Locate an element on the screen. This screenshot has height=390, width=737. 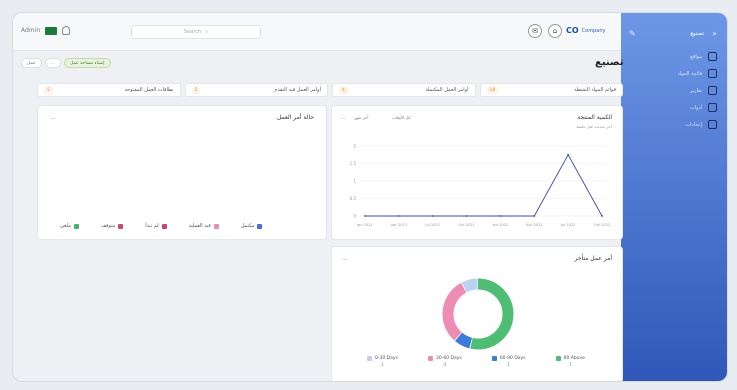
sidebar-item-label: قائمة المواد is located at coordinates (689, 73).